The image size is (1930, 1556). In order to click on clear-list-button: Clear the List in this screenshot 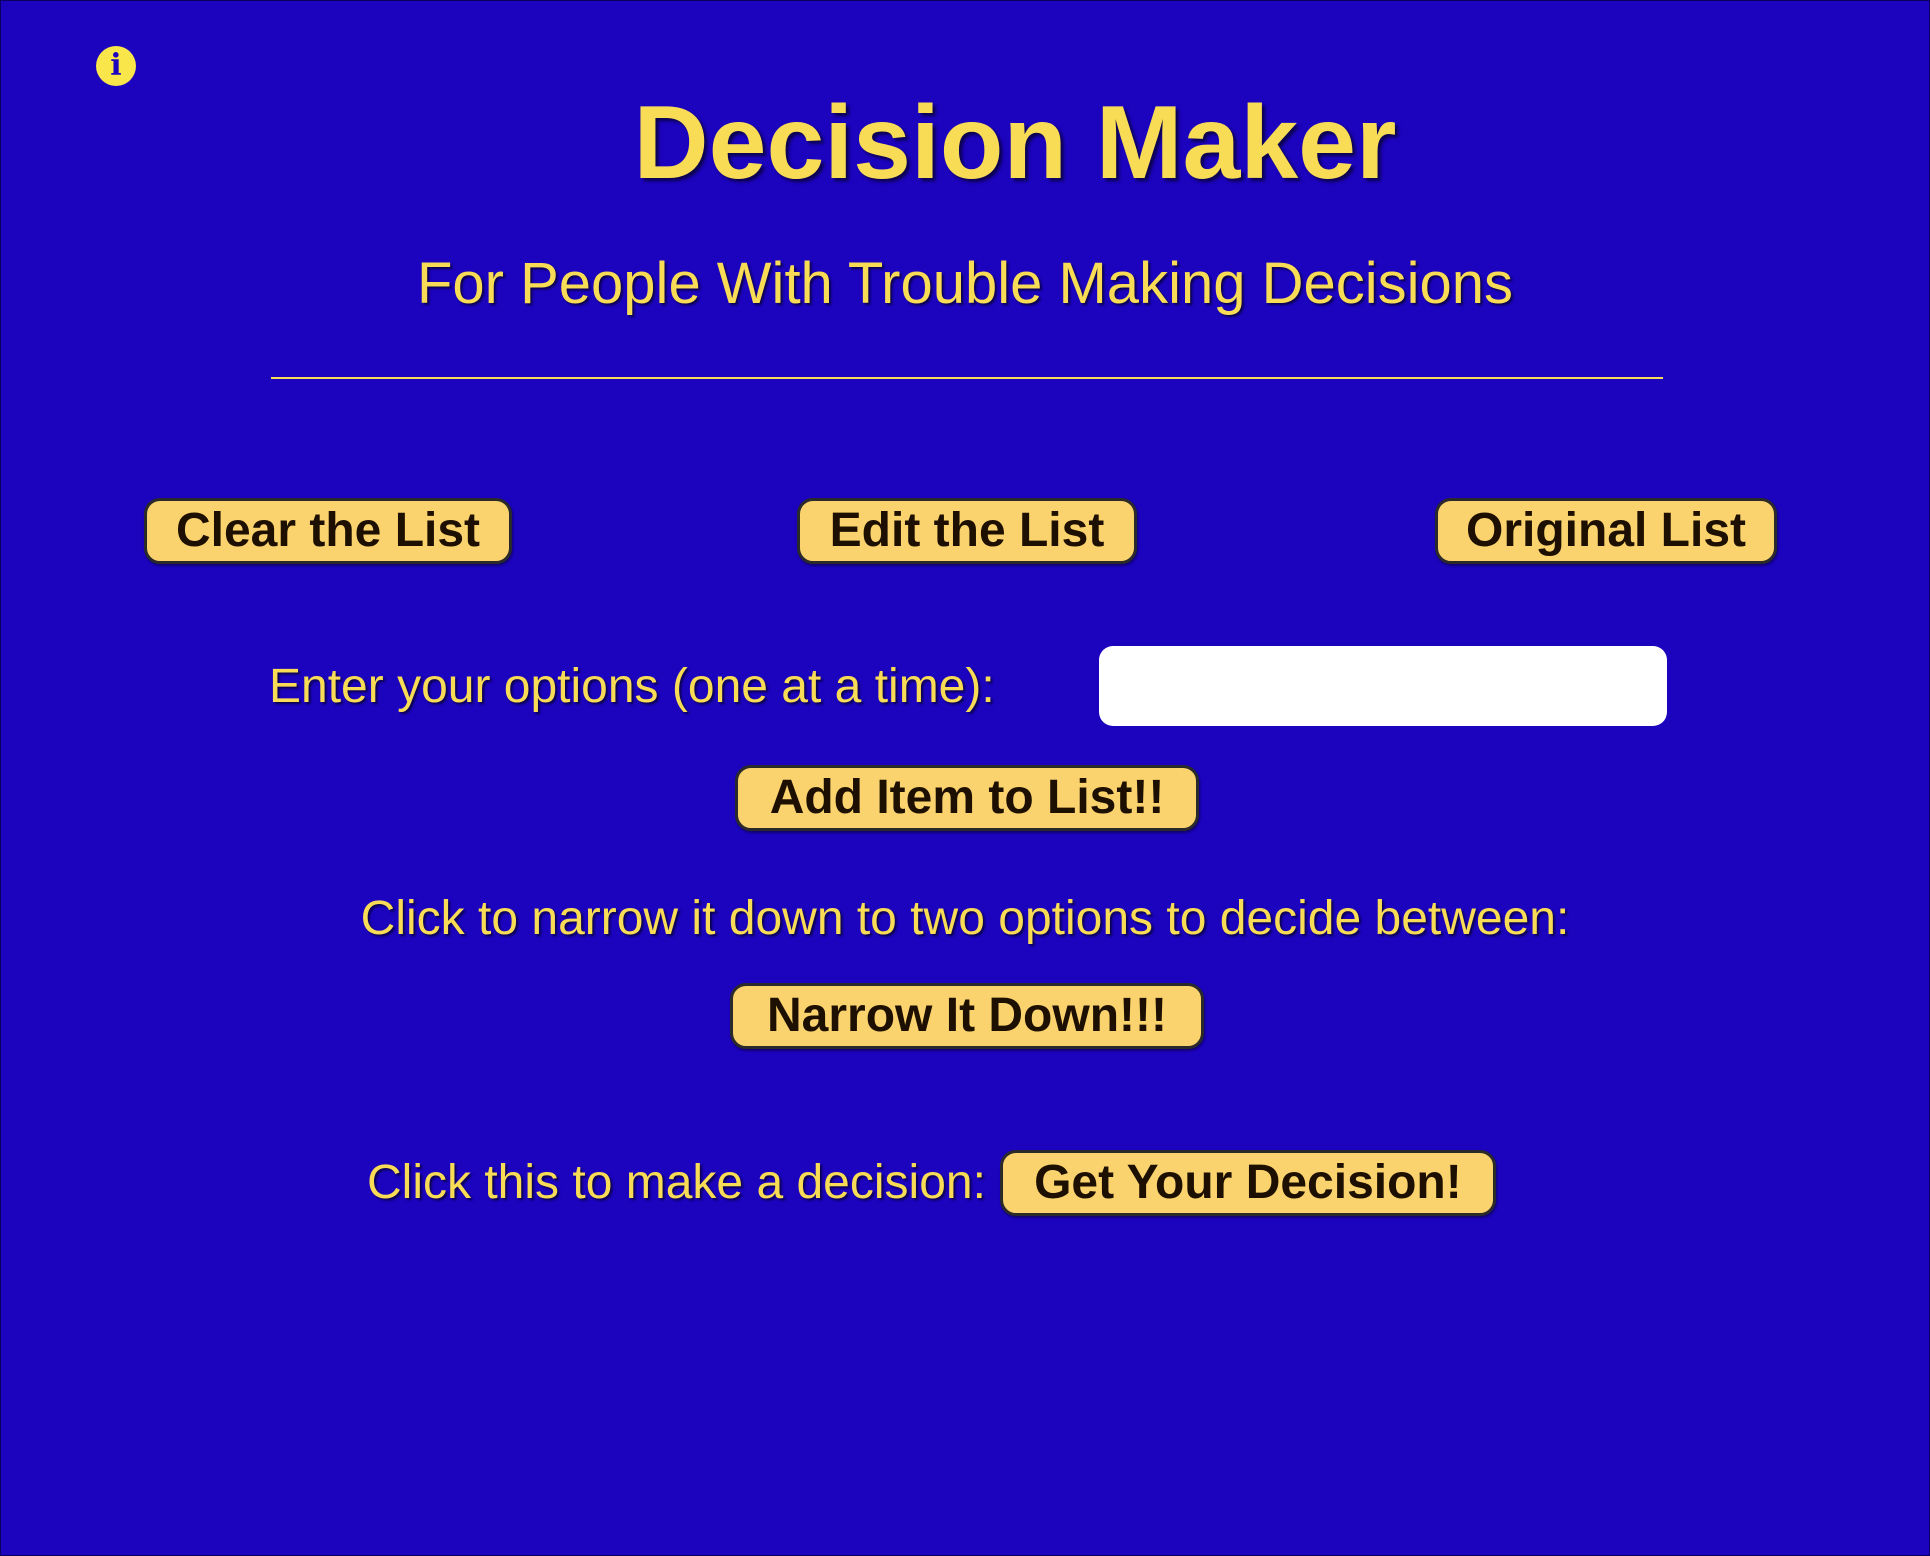, I will do `click(328, 531)`.